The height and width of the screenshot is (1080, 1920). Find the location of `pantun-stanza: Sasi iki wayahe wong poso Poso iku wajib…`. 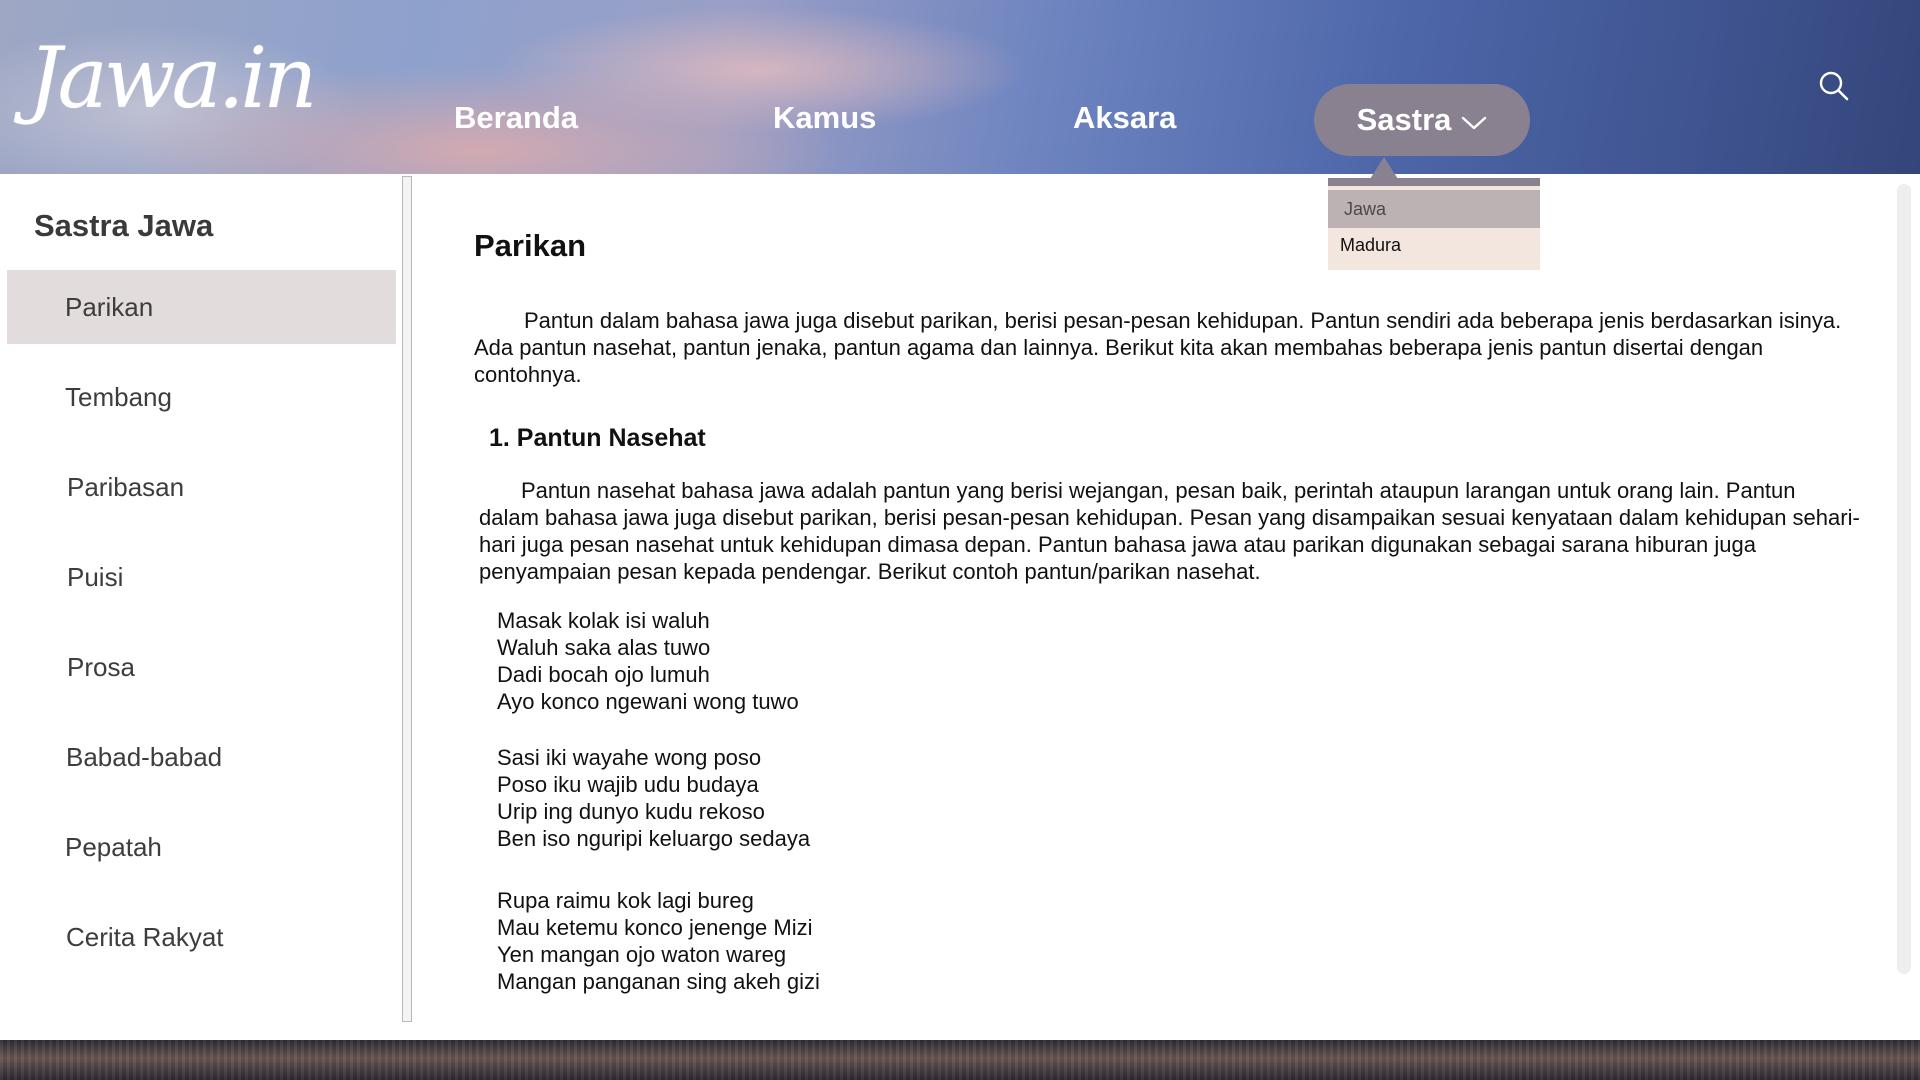

pantun-stanza: Sasi iki wayahe wong poso Poso iku wajib… is located at coordinates (653, 798).